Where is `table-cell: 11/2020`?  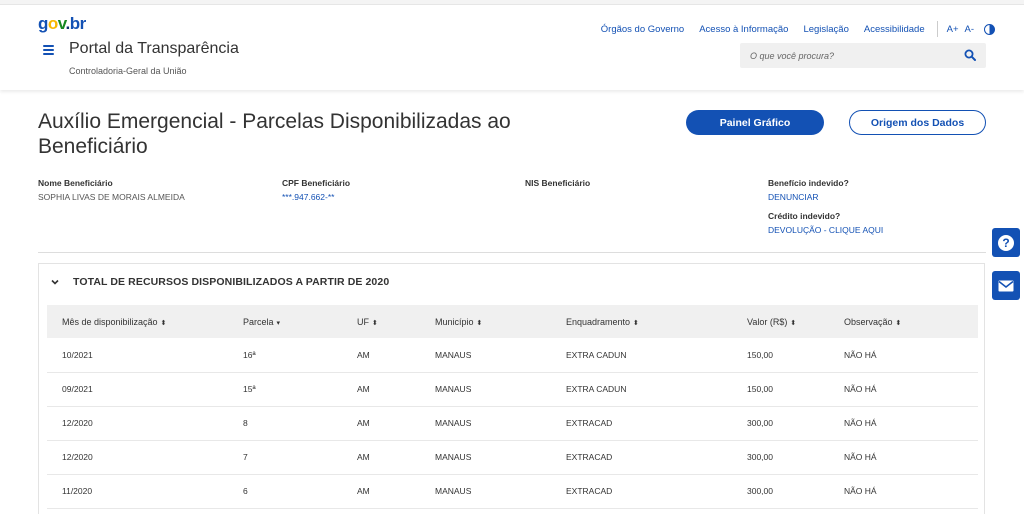 table-cell: 11/2020 is located at coordinates (137, 491).